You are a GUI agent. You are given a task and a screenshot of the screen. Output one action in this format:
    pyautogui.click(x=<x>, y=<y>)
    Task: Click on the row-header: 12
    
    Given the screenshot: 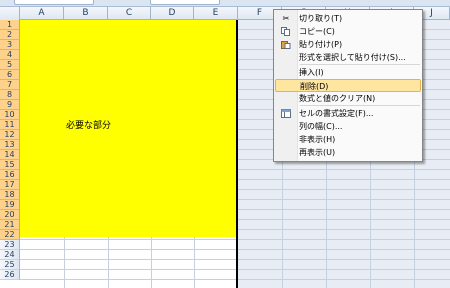 What is the action you would take?
    pyautogui.click(x=10, y=135)
    